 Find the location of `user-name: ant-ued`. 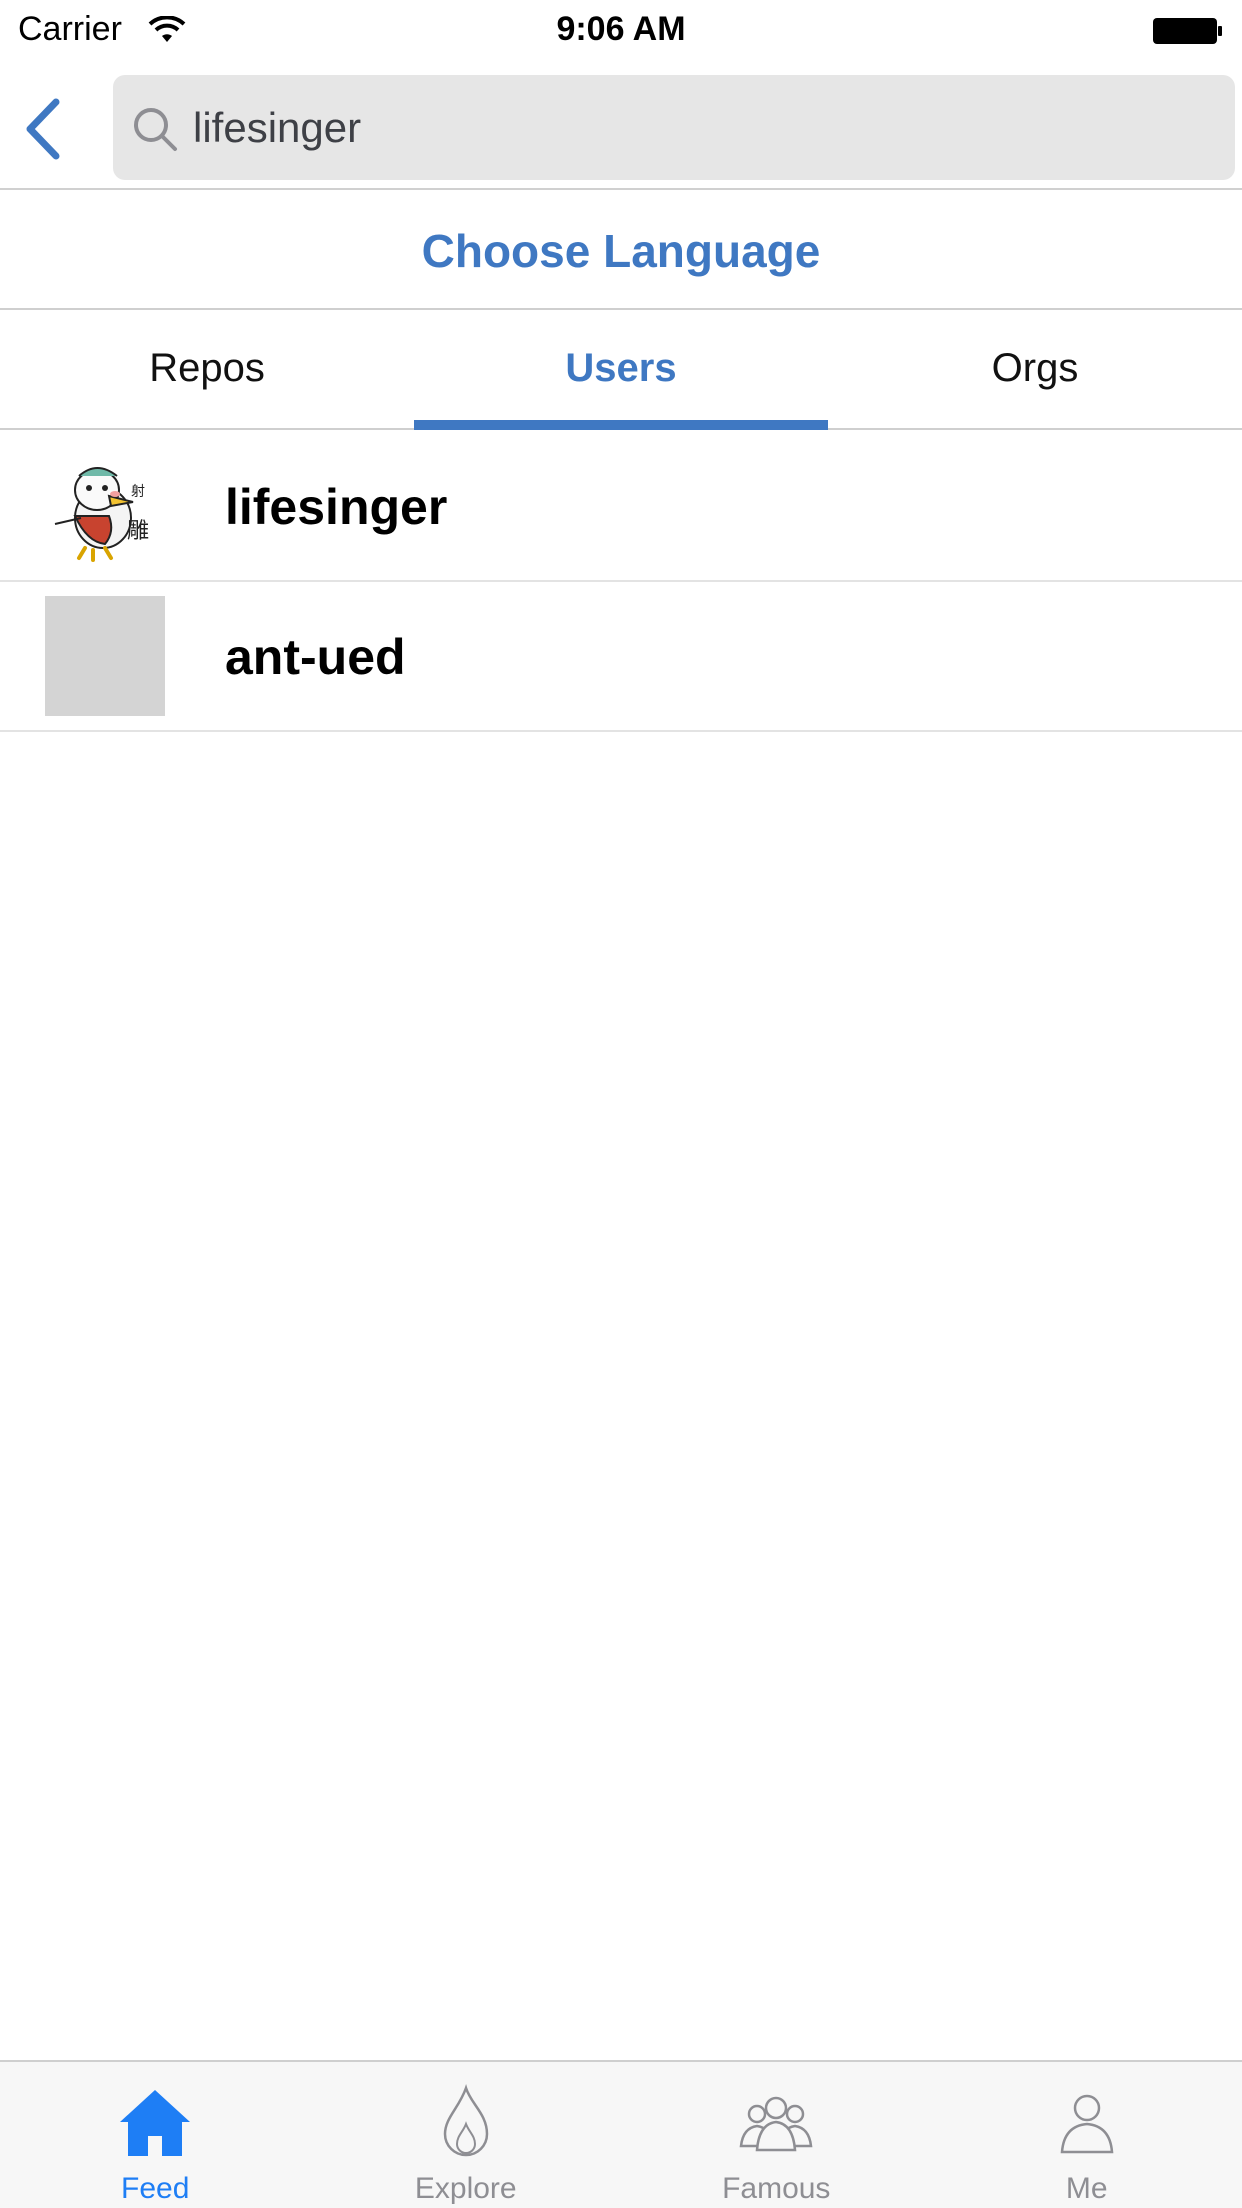

user-name: ant-ued is located at coordinates (315, 657).